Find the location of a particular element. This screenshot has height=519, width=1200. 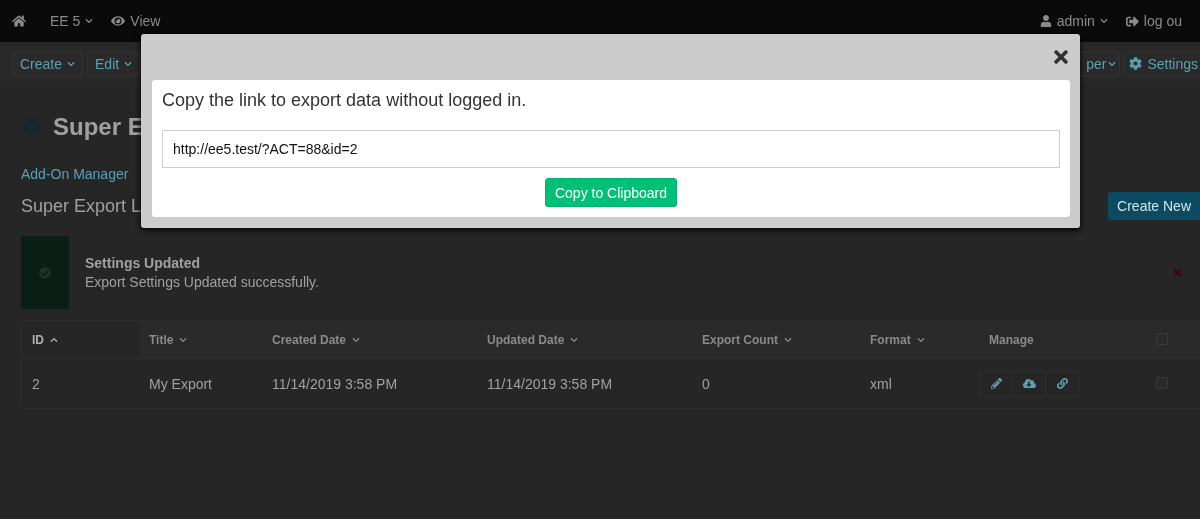

toolbar-menu-button: Create is located at coordinates (48, 63).